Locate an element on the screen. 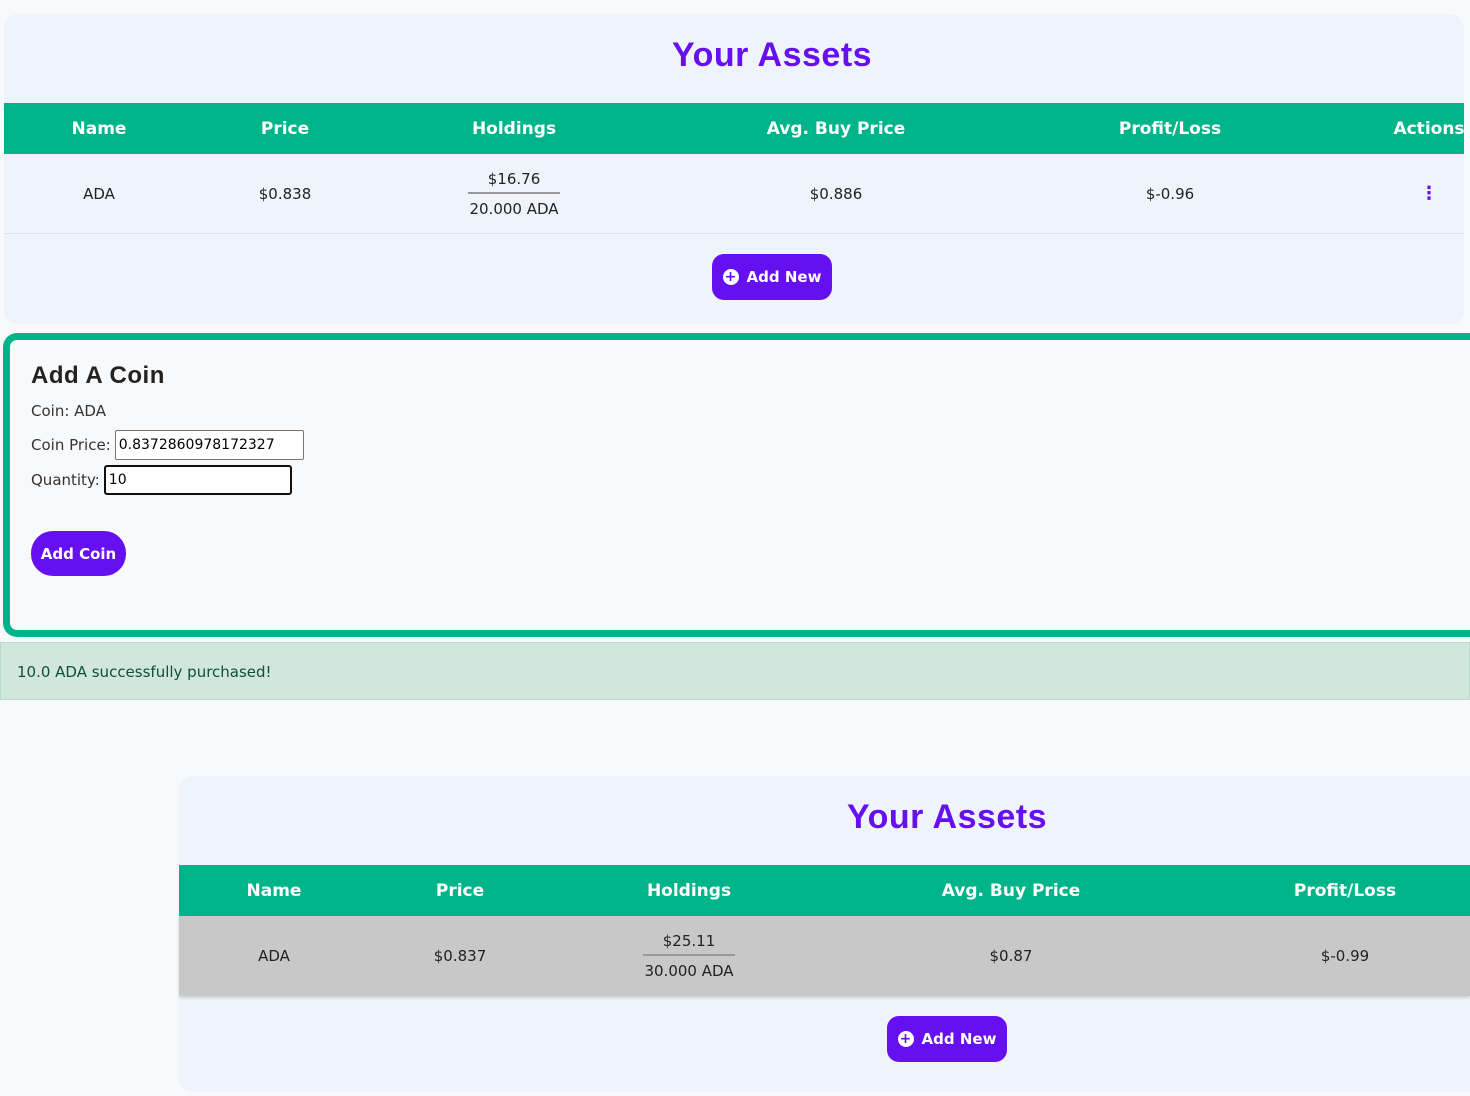  holdings: $16.76 20.000 ADA is located at coordinates (514, 193).